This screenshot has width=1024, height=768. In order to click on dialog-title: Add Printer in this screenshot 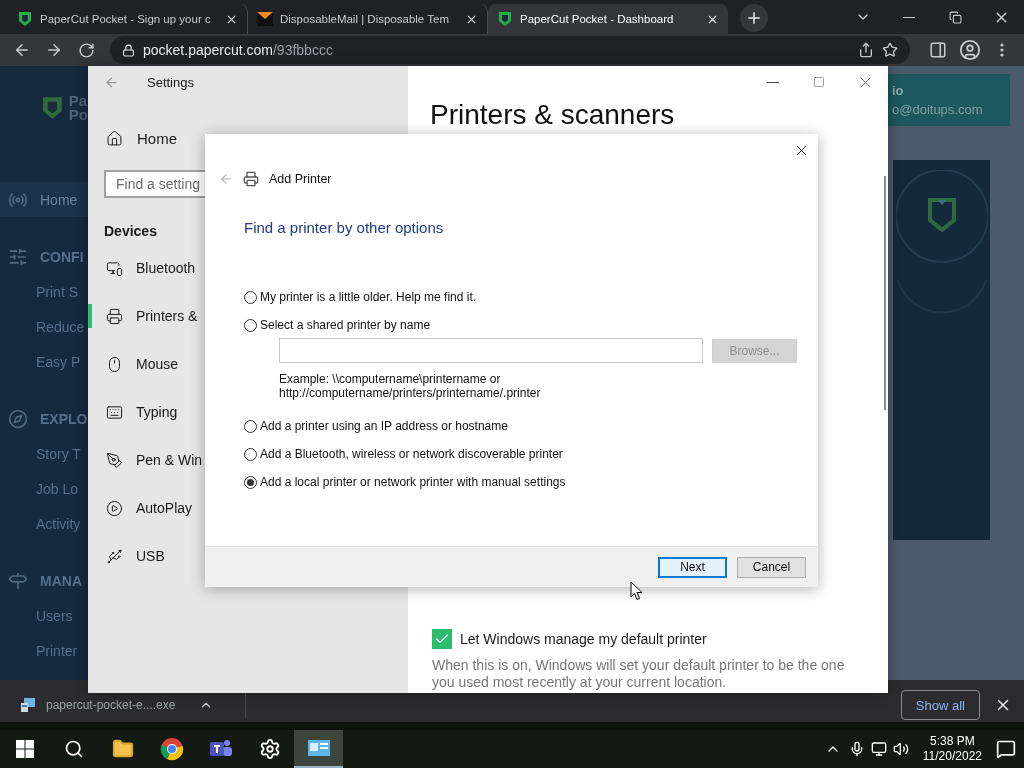, I will do `click(300, 179)`.